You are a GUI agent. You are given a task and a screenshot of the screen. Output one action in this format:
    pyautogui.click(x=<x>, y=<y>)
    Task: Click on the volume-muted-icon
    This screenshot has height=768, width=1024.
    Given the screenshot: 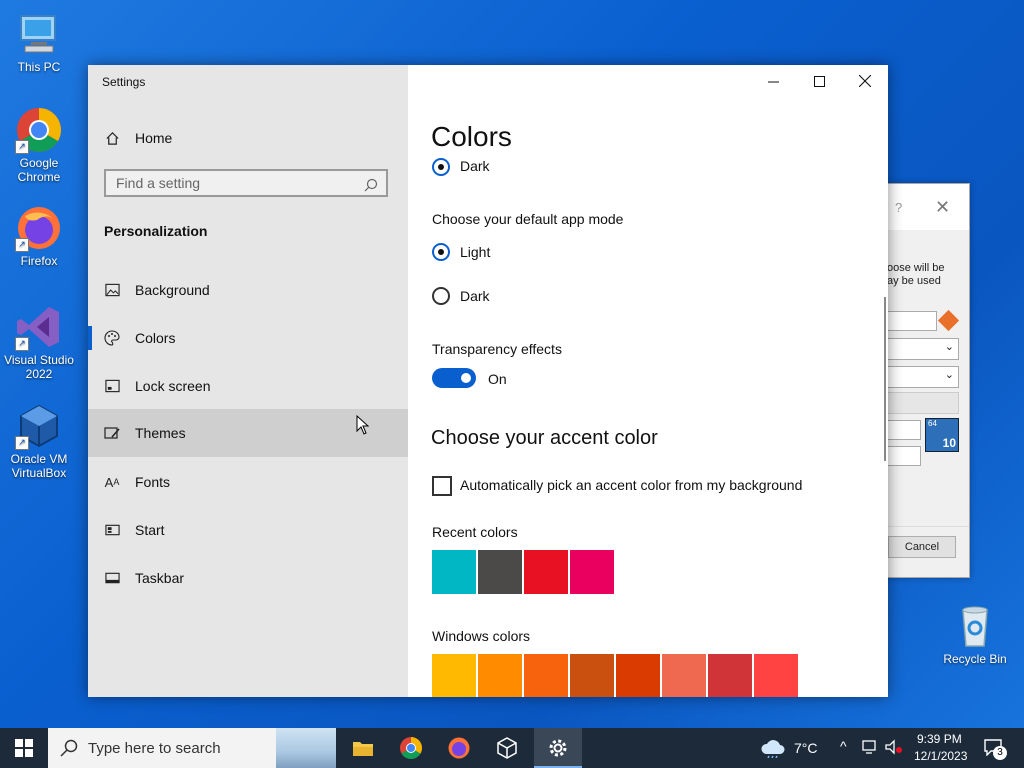 What is the action you would take?
    pyautogui.click(x=894, y=748)
    